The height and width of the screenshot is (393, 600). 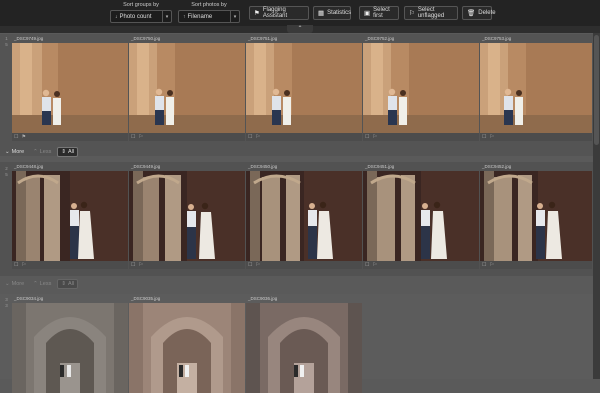 What do you see at coordinates (263, 166) in the screenshot?
I see `photo-filename: _DSC9450.jpg` at bounding box center [263, 166].